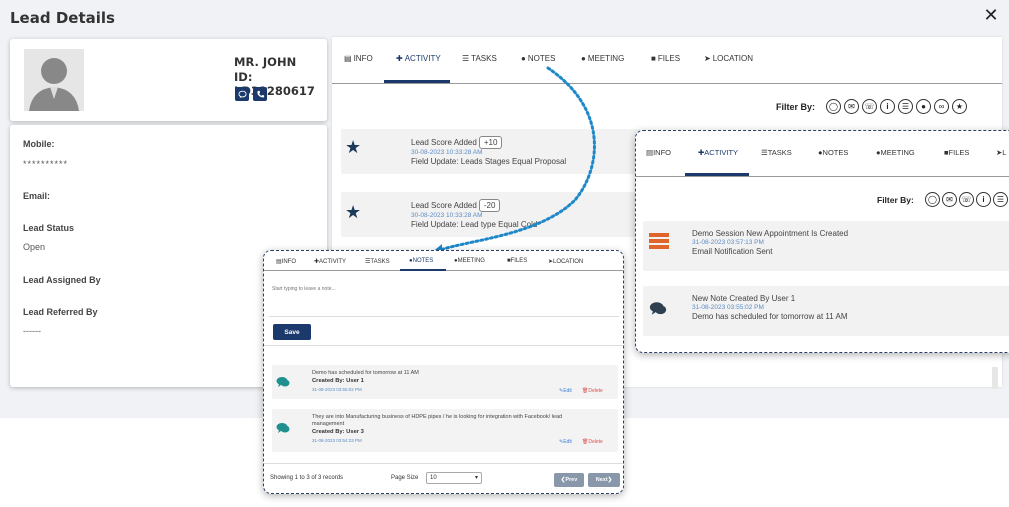 The width and height of the screenshot is (1009, 507). What do you see at coordinates (770, 233) in the screenshot?
I see `activity-title: Demo Session New Appointment Is Created` at bounding box center [770, 233].